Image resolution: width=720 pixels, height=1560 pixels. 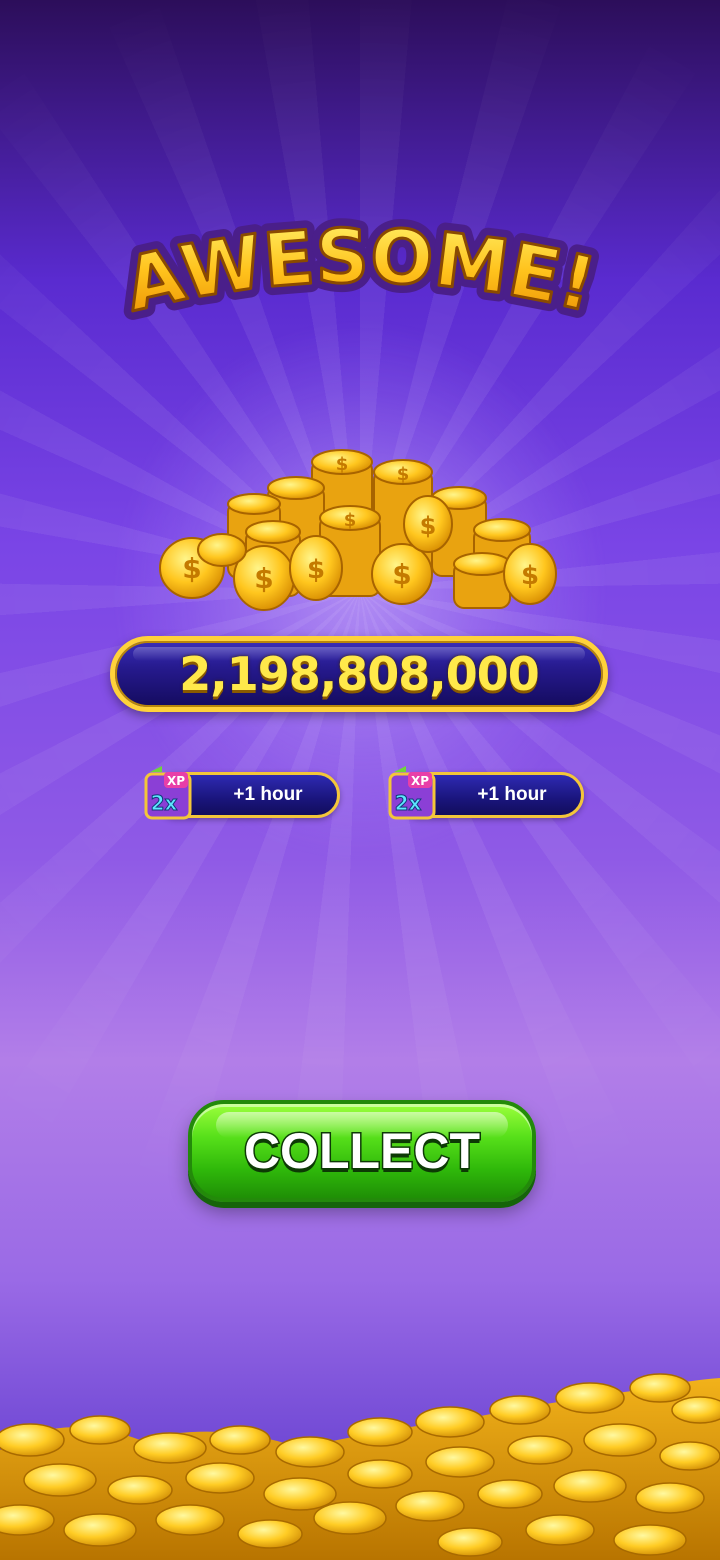 I want to click on reward-amount-bar: 2,198,808,000, so click(x=359, y=674).